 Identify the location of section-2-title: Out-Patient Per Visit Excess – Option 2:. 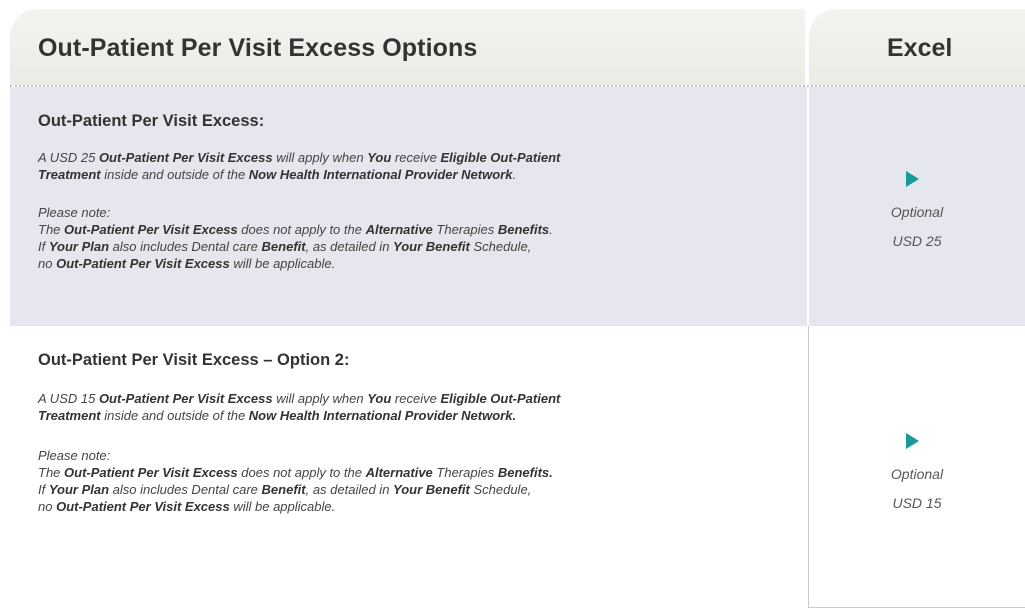
(194, 360).